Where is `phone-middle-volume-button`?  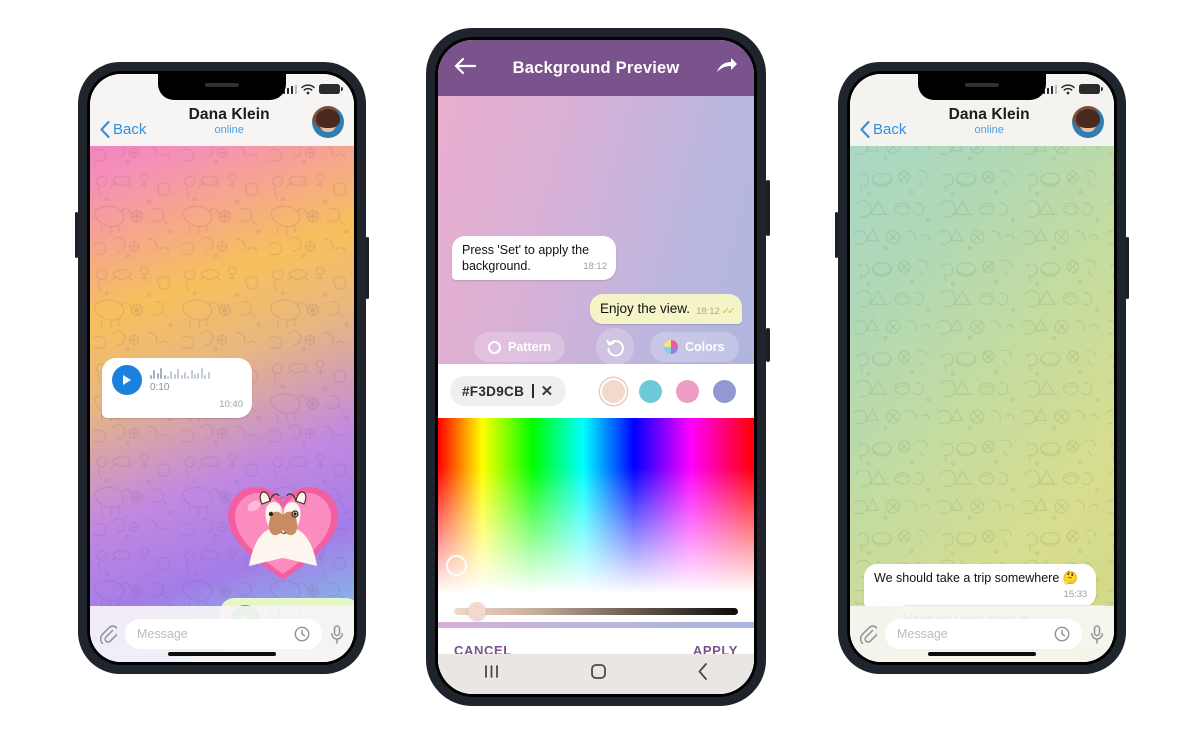
phone-middle-volume-button is located at coordinates (768, 208).